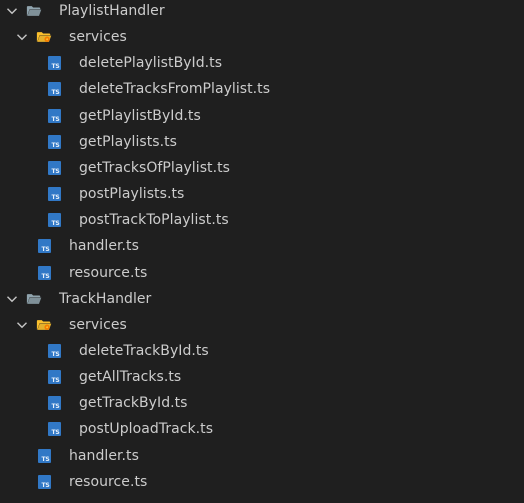 The image size is (524, 503). What do you see at coordinates (262, 351) in the screenshot?
I see `file-item-deletetrackbyid-ts: TS deleteTrackById.ts` at bounding box center [262, 351].